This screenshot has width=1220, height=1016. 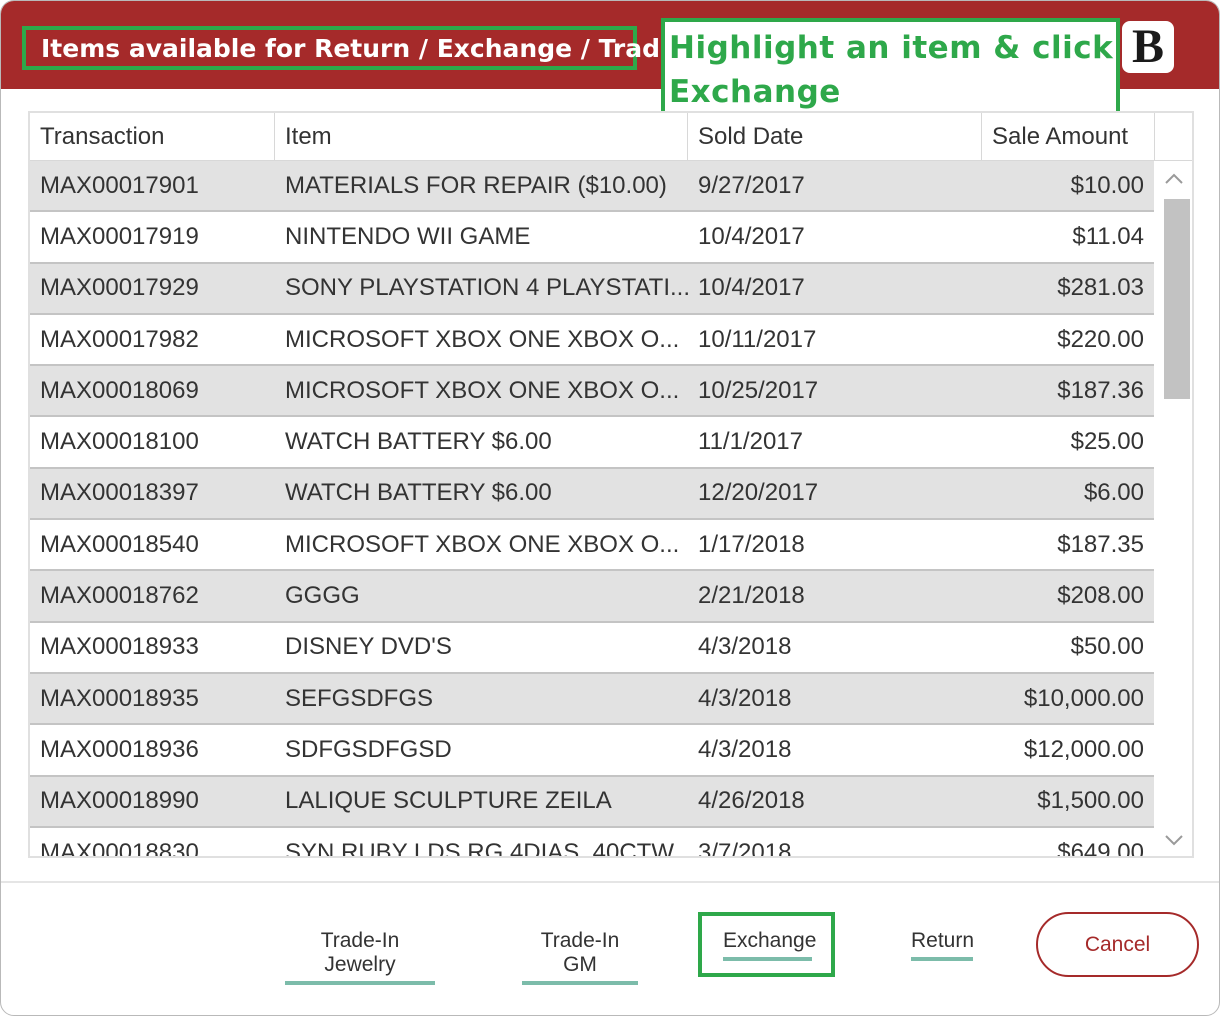 What do you see at coordinates (119, 801) in the screenshot?
I see `cell-transaction: MAX00018990` at bounding box center [119, 801].